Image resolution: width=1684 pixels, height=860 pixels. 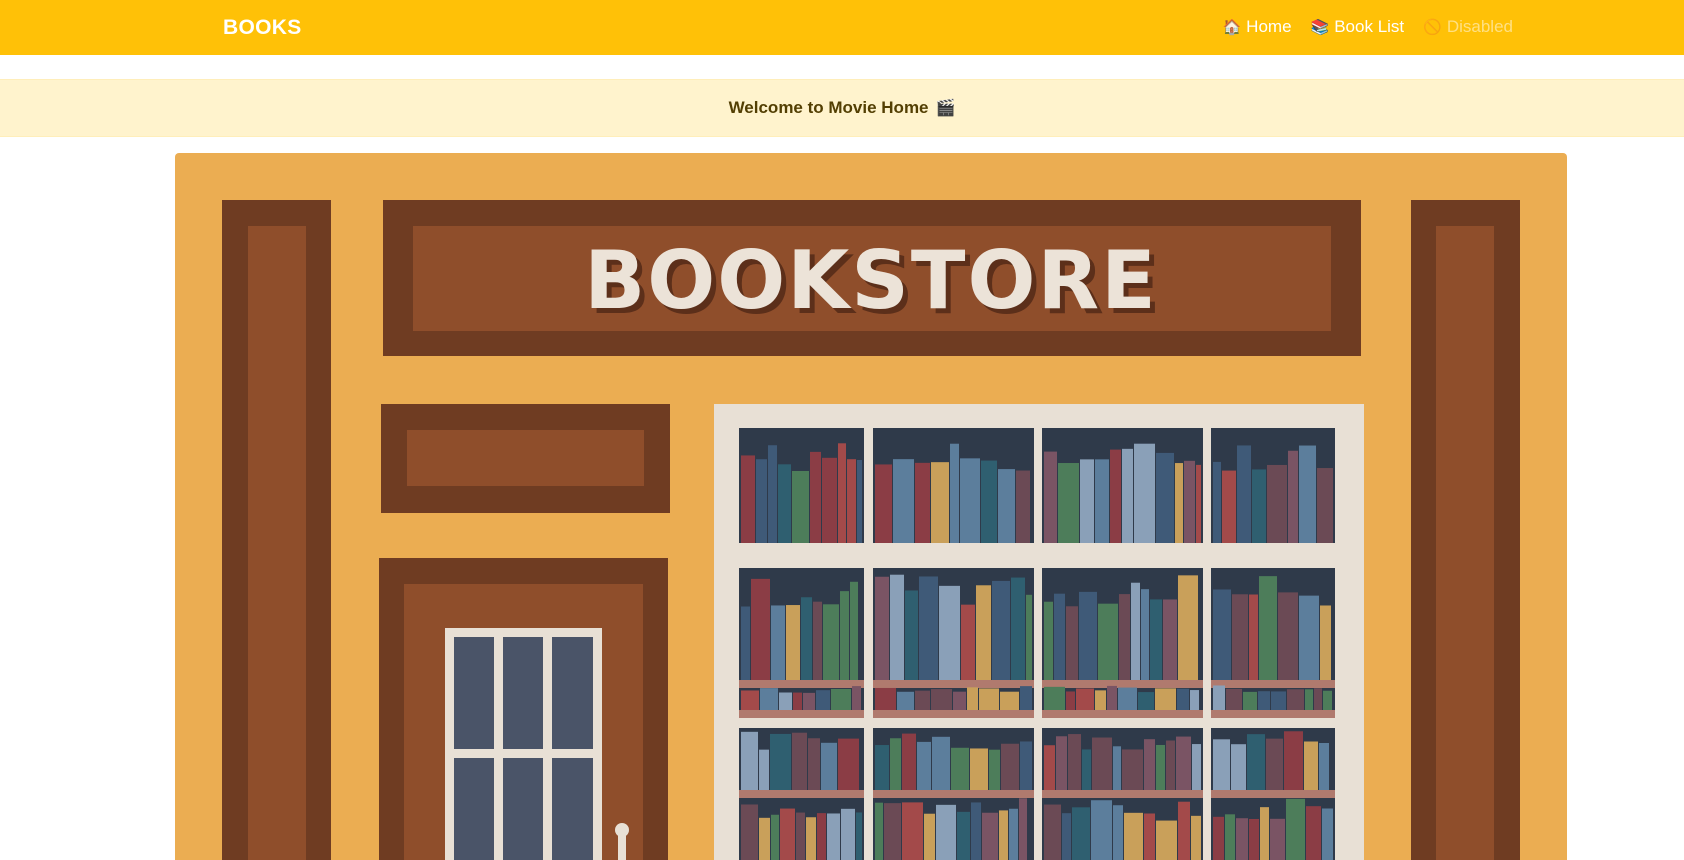 What do you see at coordinates (1358, 27) in the screenshot?
I see `nav-link-book-list: 📚 Book List` at bounding box center [1358, 27].